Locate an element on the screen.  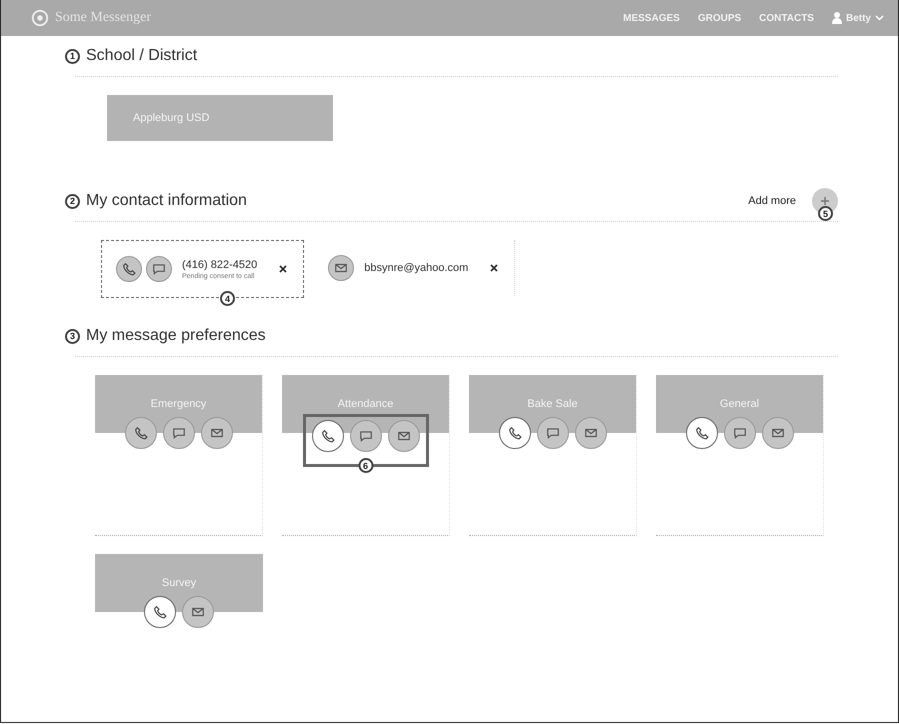
group-name: Emergency is located at coordinates (178, 404).